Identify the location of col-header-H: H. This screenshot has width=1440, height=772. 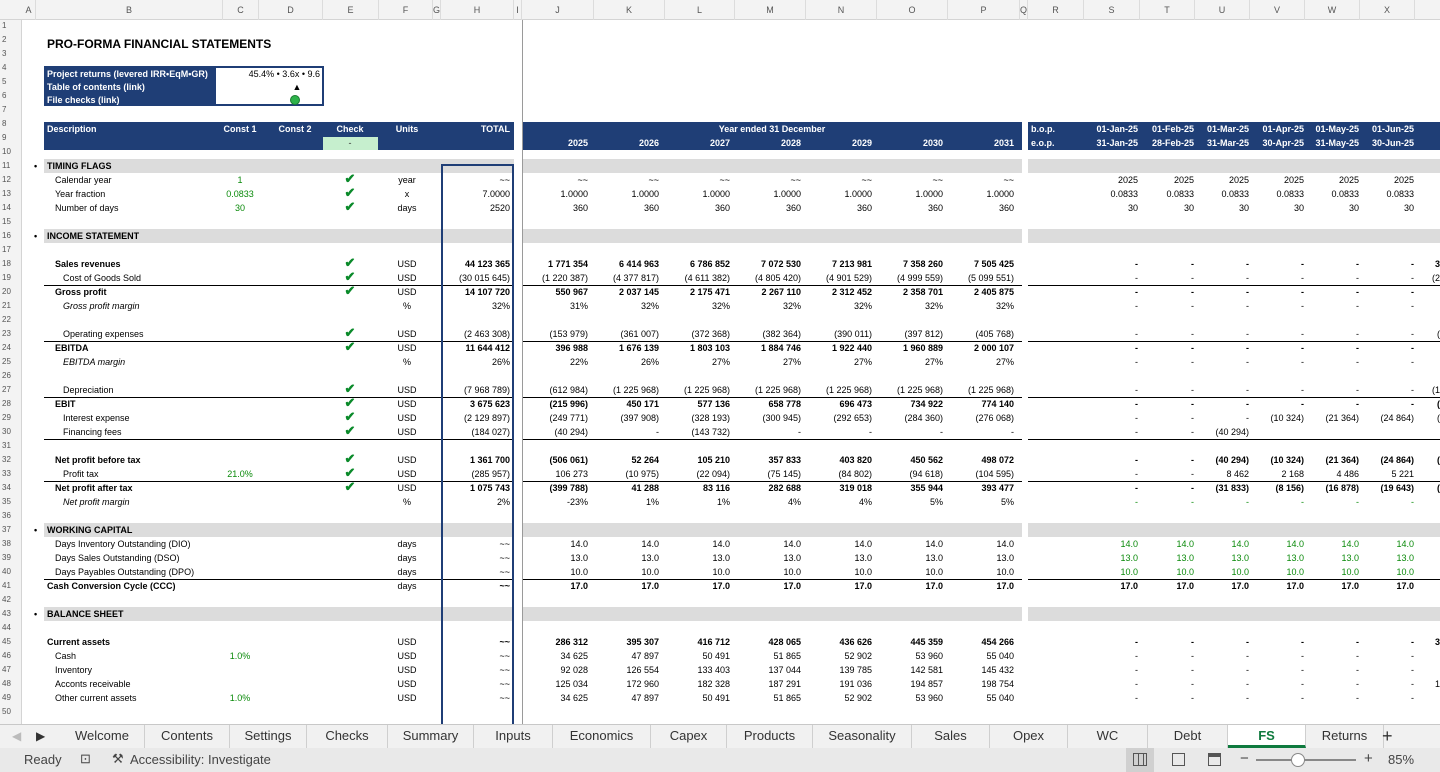
(477, 10).